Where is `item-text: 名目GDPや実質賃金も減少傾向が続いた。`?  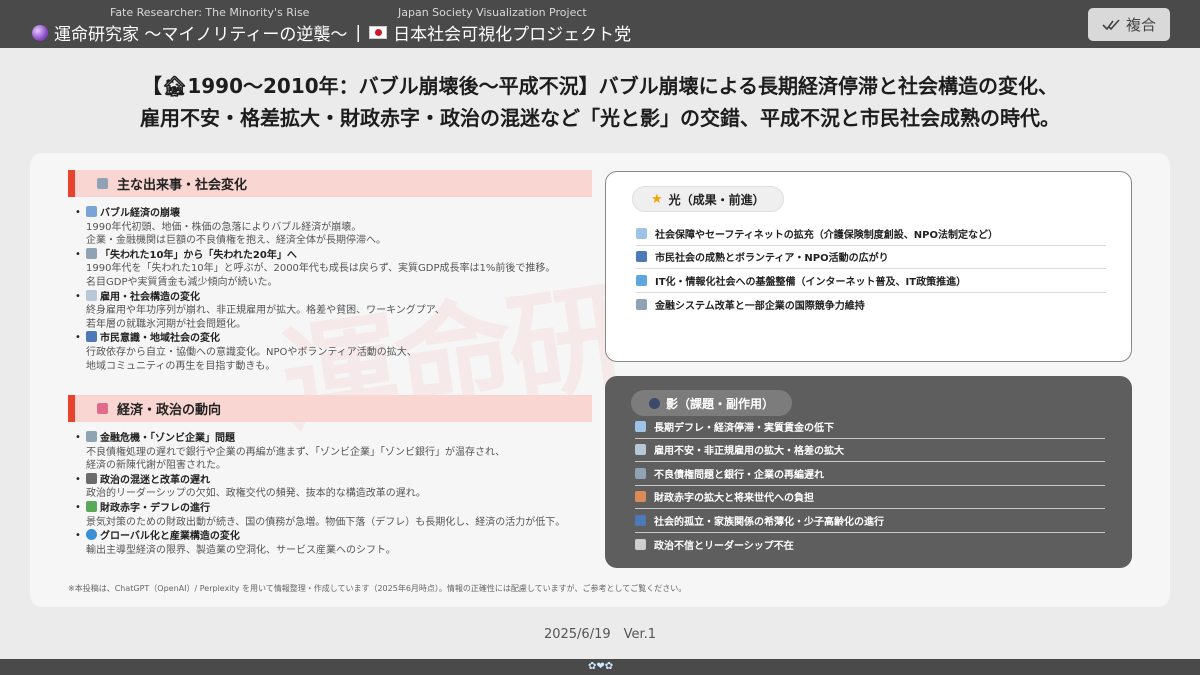 item-text: 名目GDPや実質賃金も減少傾向が続いた。 is located at coordinates (182, 282).